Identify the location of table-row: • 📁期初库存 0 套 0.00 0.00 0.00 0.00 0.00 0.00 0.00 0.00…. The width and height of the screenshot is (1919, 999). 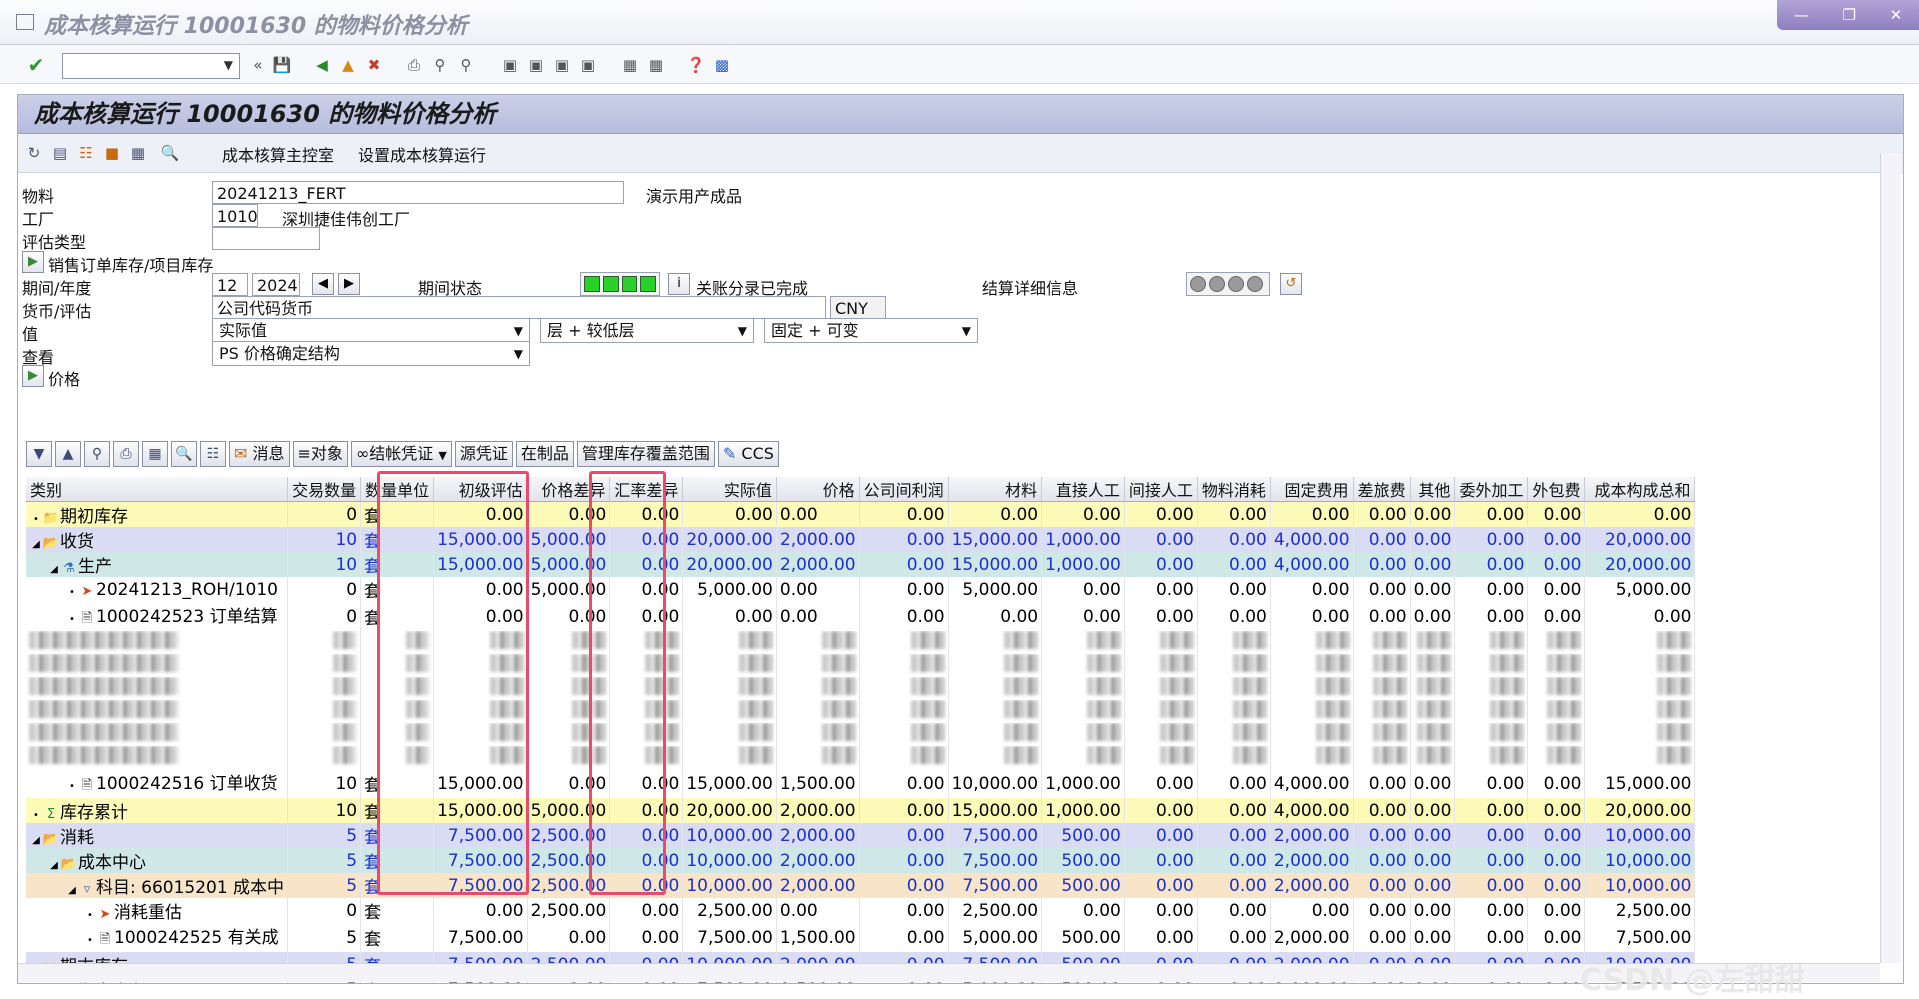
(861, 514).